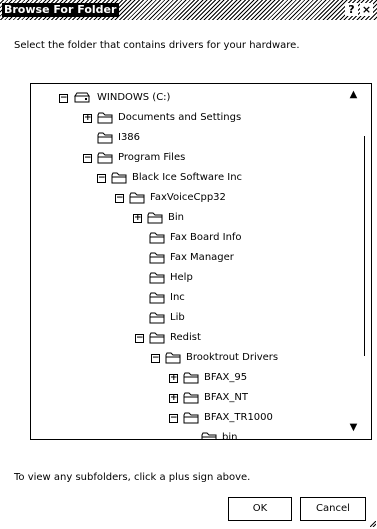 Image resolution: width=377 pixels, height=529 pixels. I want to click on tree-item-label: BFAX_NT, so click(226, 397).